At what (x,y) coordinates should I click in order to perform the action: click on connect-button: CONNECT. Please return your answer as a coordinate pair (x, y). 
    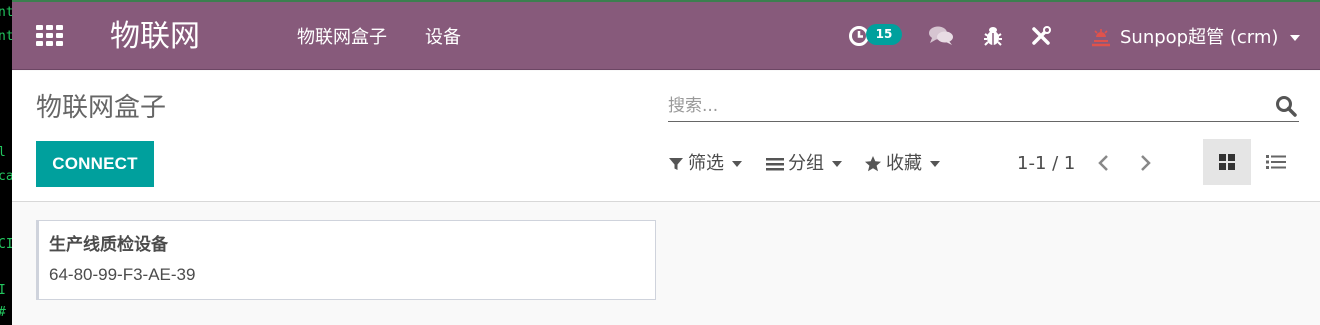
    Looking at the image, I should click on (95, 164).